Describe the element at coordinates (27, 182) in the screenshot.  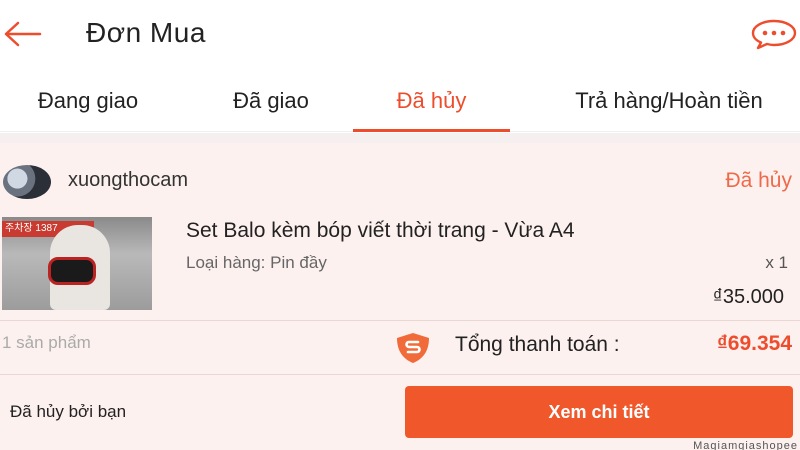
I see `shop-avatar` at that location.